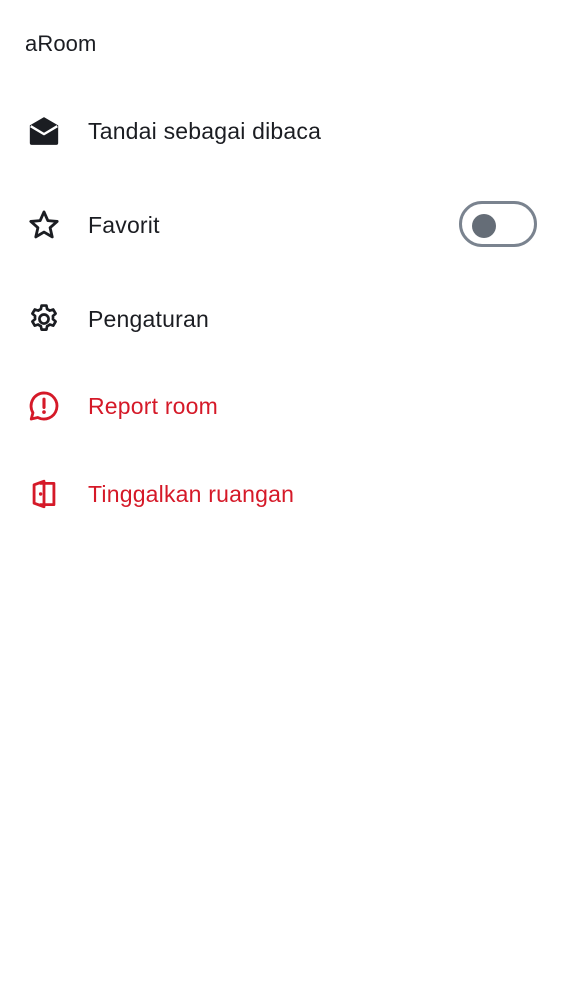  What do you see at coordinates (484, 226) in the screenshot?
I see `toggle-knob` at bounding box center [484, 226].